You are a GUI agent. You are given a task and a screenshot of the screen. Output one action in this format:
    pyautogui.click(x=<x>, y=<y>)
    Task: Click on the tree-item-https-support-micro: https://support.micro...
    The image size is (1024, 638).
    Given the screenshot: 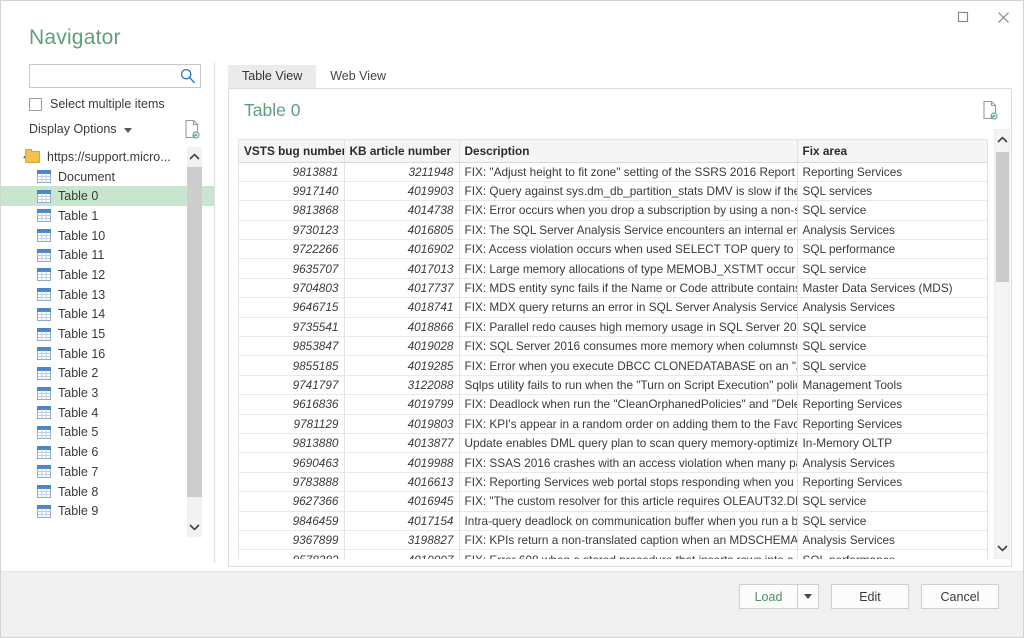 What is the action you would take?
    pyautogui.click(x=108, y=157)
    